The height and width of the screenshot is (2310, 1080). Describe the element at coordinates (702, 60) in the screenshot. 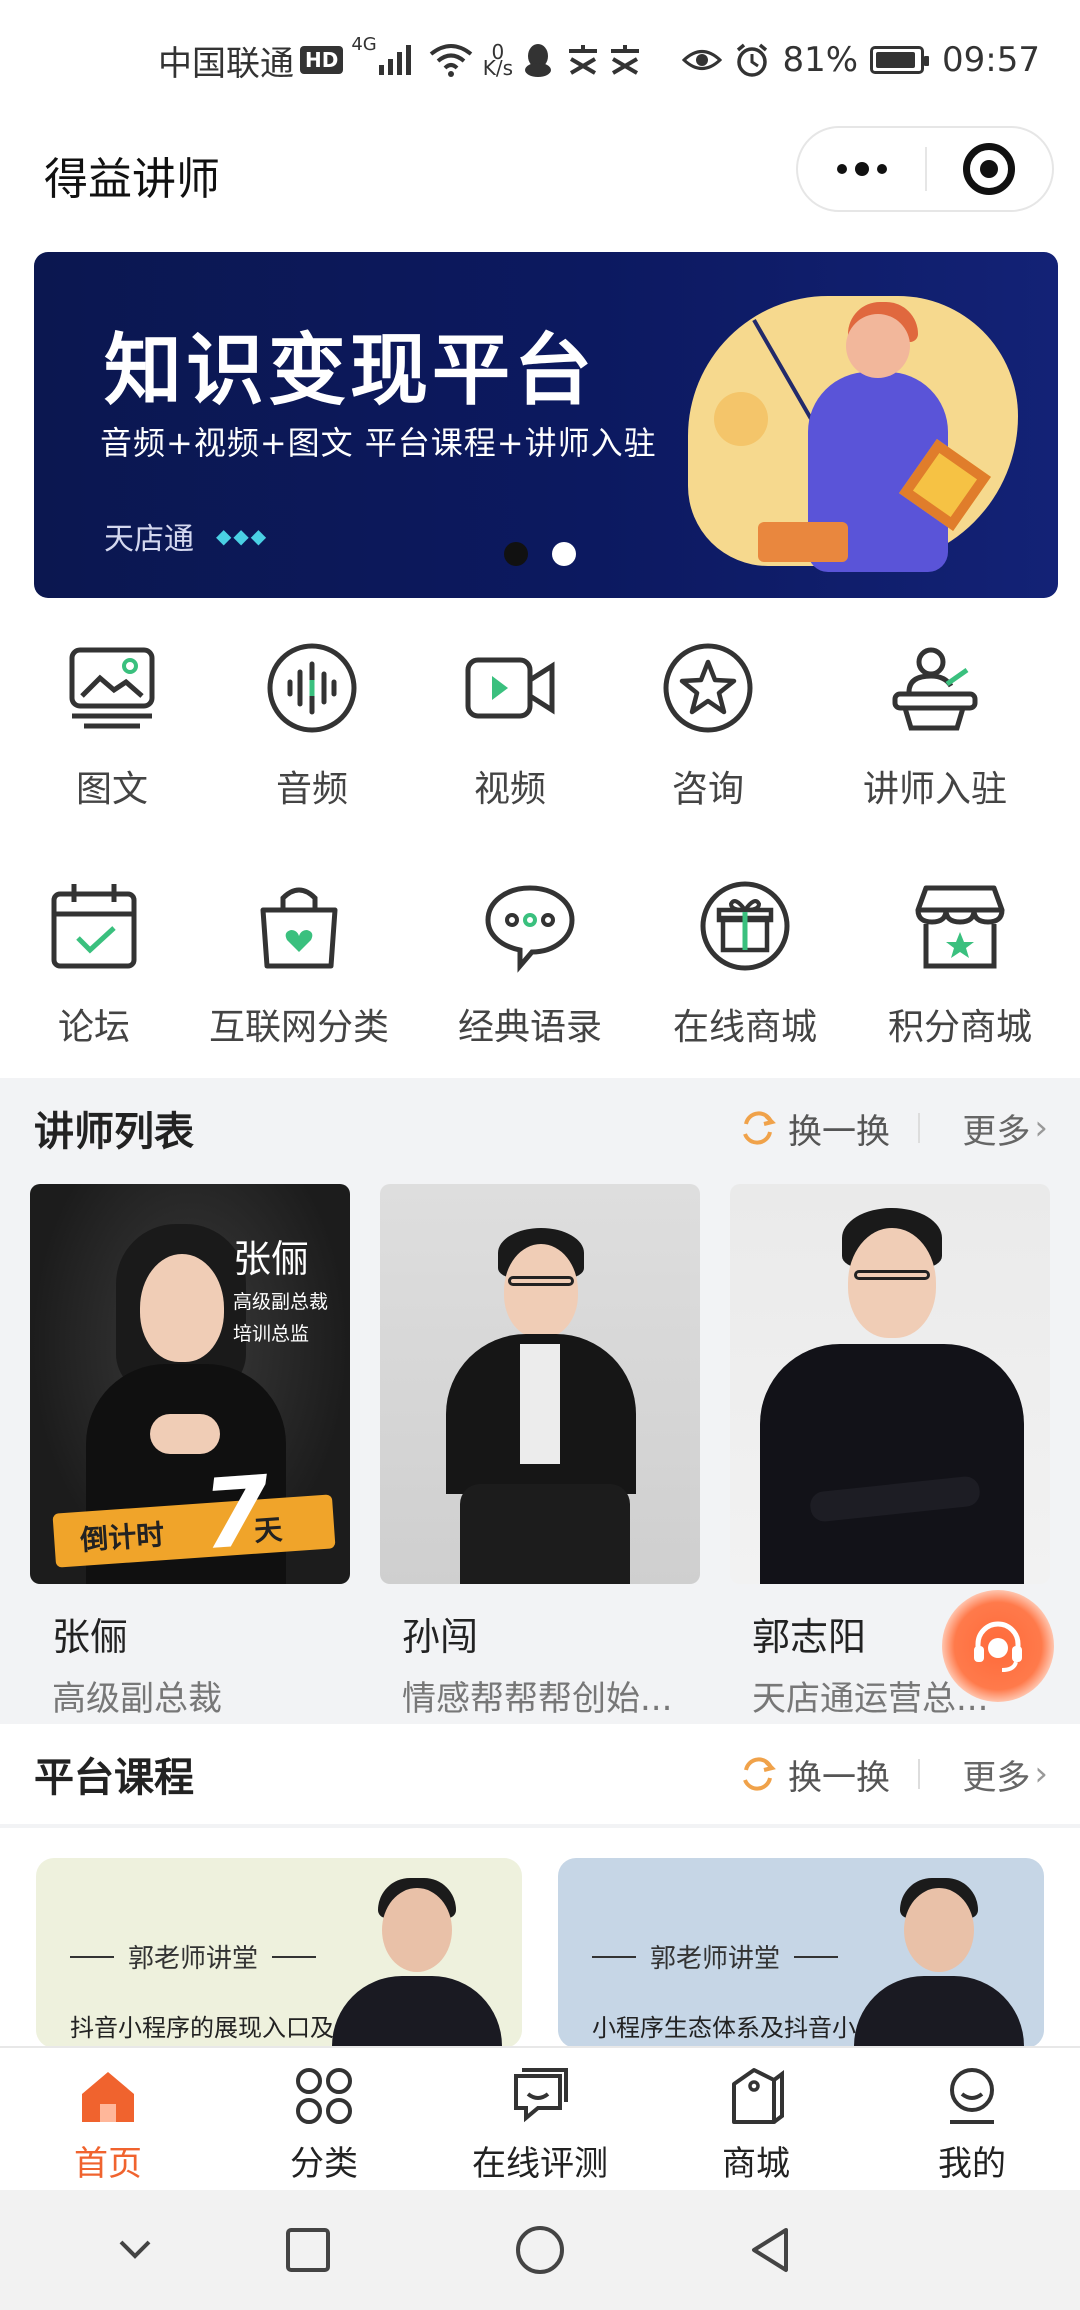

I see `eye-icon` at that location.